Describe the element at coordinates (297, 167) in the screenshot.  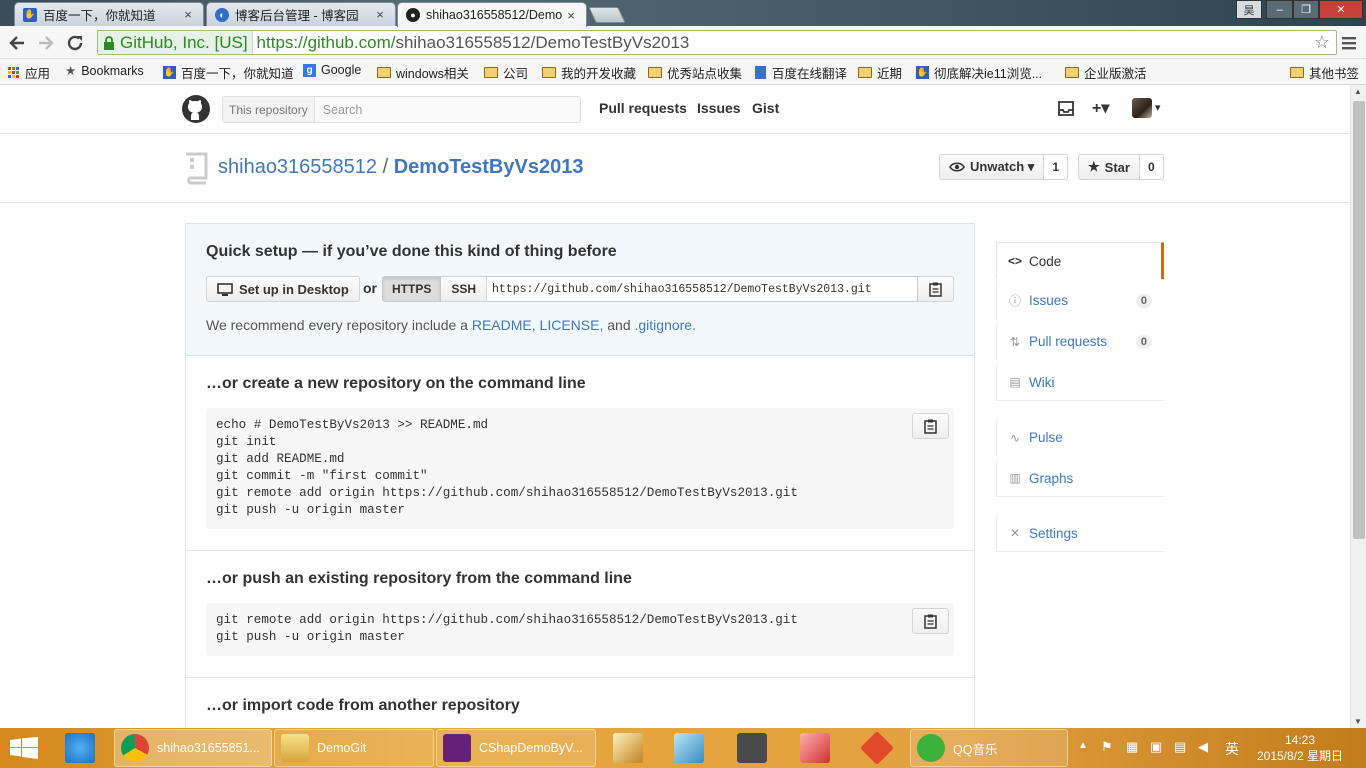
I see `repo-owner-link: shihao316558512` at that location.